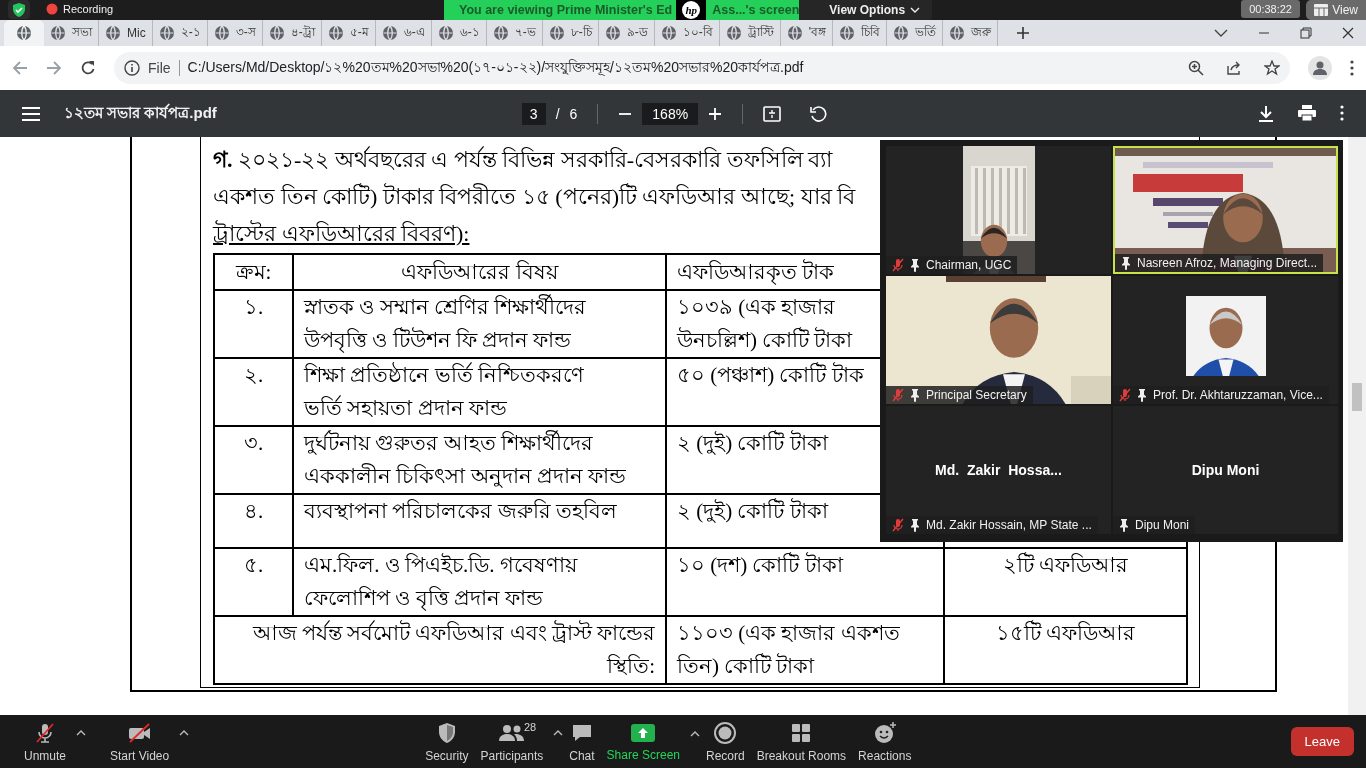 Image resolution: width=1366 pixels, height=768 pixels. What do you see at coordinates (164, 68) in the screenshot?
I see `scheme-label: File` at bounding box center [164, 68].